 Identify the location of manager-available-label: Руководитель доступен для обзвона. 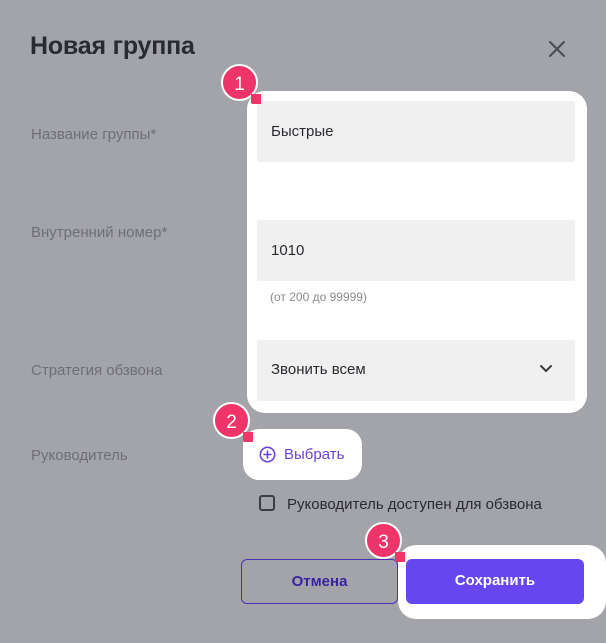
(414, 504).